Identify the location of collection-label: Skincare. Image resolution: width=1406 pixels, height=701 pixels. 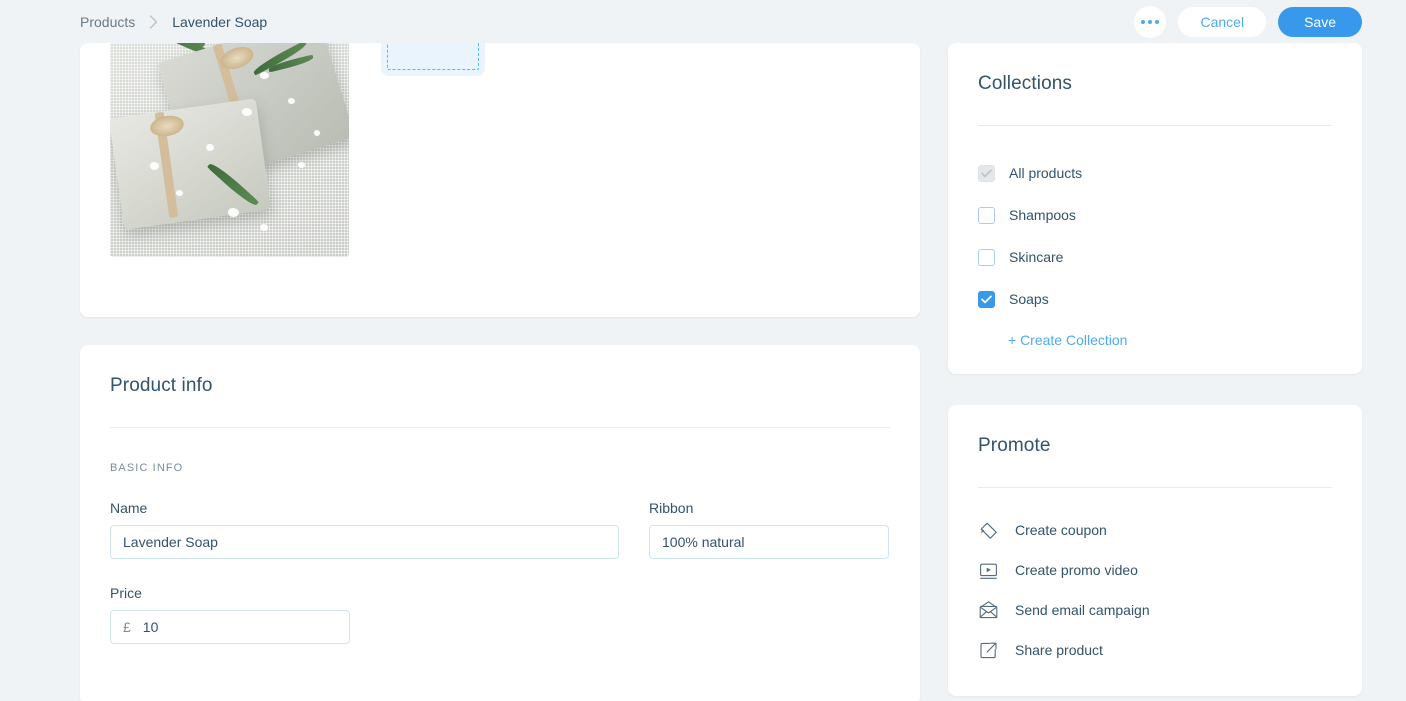
(1036, 257).